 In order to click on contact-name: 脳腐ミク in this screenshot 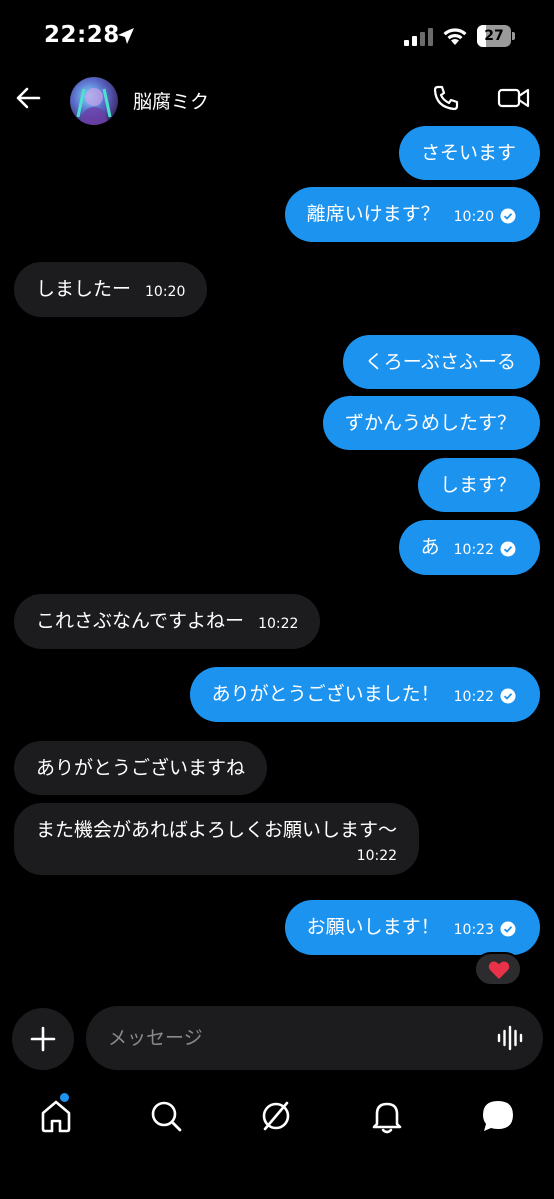, I will do `click(171, 100)`.